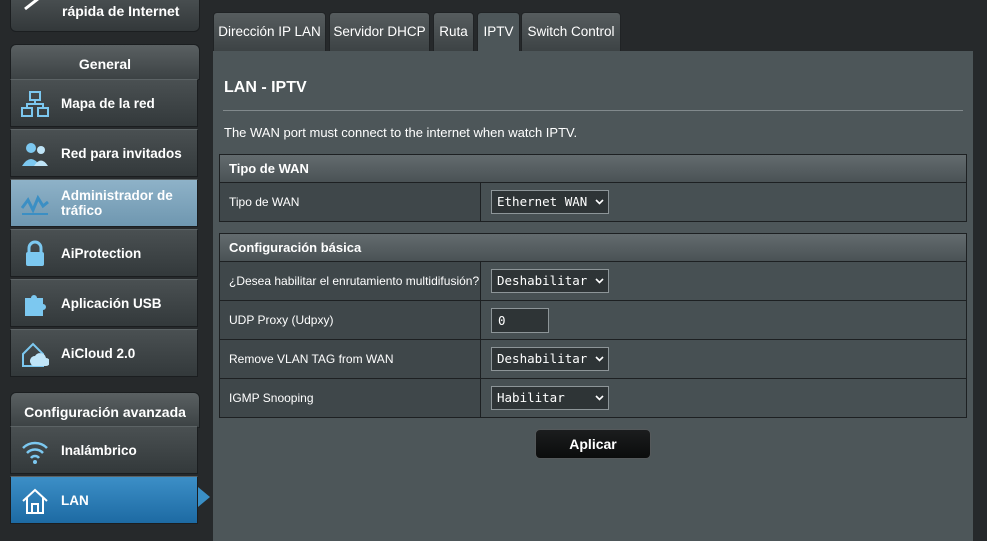 The height and width of the screenshot is (541, 987). What do you see at coordinates (32, 5) in the screenshot?
I see `magic-wand-icon` at bounding box center [32, 5].